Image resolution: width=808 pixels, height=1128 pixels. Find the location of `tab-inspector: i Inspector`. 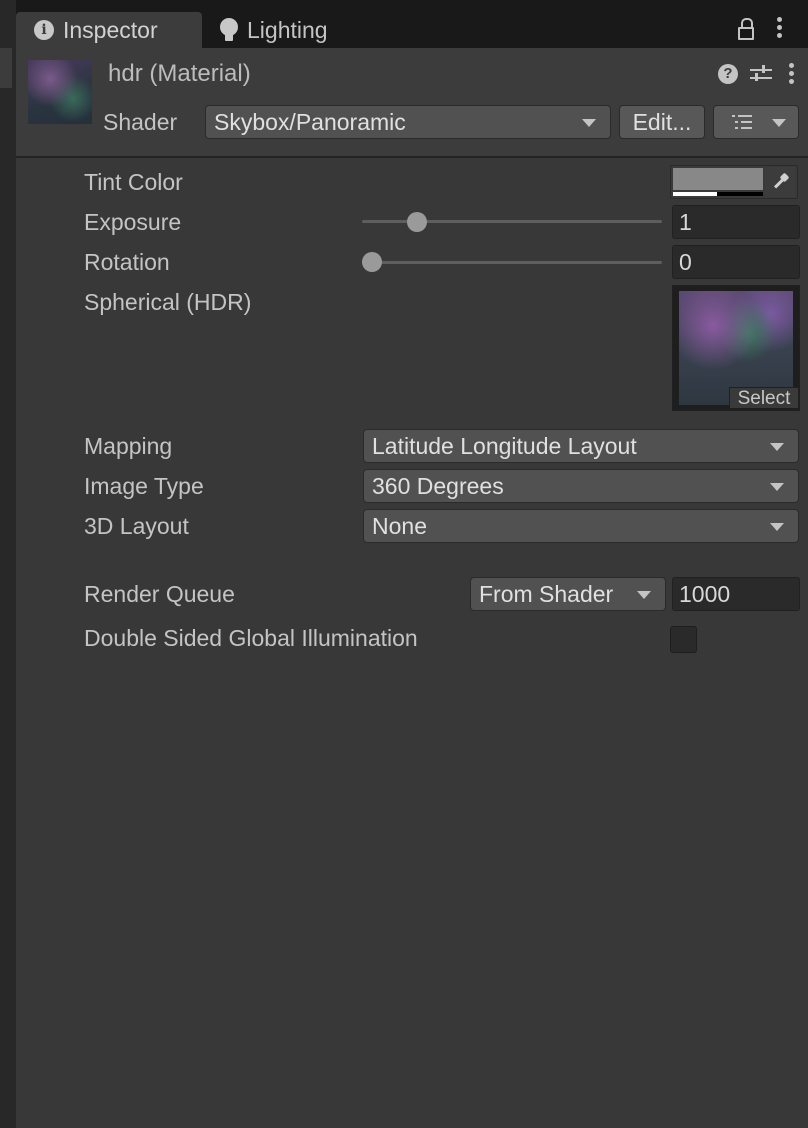

tab-inspector: i Inspector is located at coordinates (109, 30).